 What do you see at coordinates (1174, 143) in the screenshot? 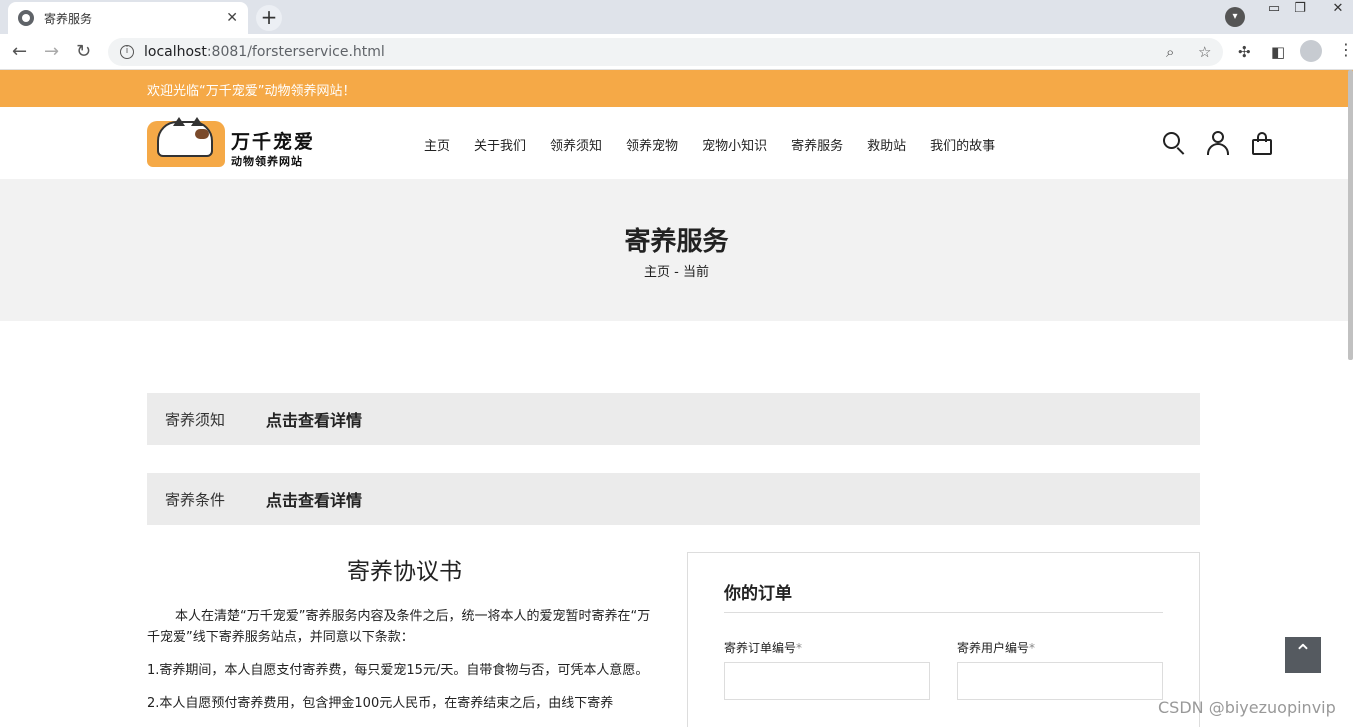
I see `search-icon` at bounding box center [1174, 143].